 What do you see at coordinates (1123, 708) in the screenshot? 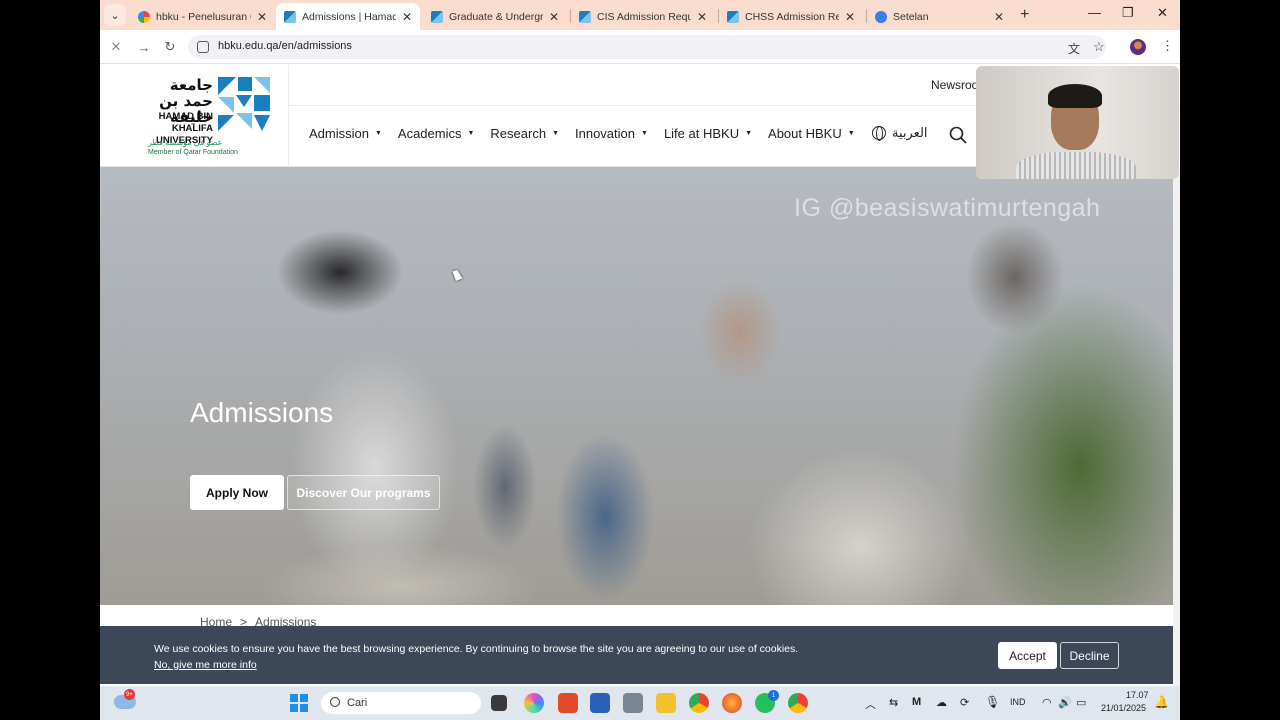
I see `clock-date: 21/01/2025` at bounding box center [1123, 708].